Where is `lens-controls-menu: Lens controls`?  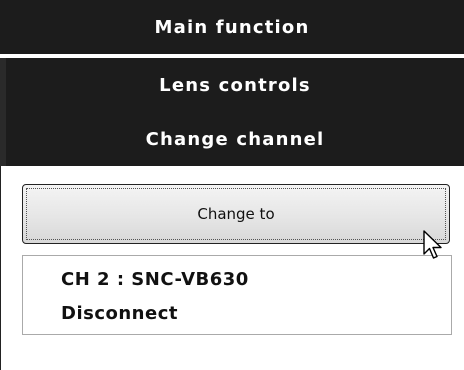
lens-controls-menu: Lens controls is located at coordinates (232, 85).